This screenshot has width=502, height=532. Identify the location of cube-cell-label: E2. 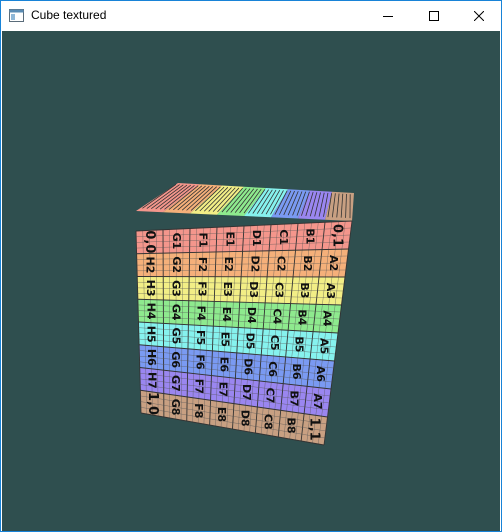
(228, 264).